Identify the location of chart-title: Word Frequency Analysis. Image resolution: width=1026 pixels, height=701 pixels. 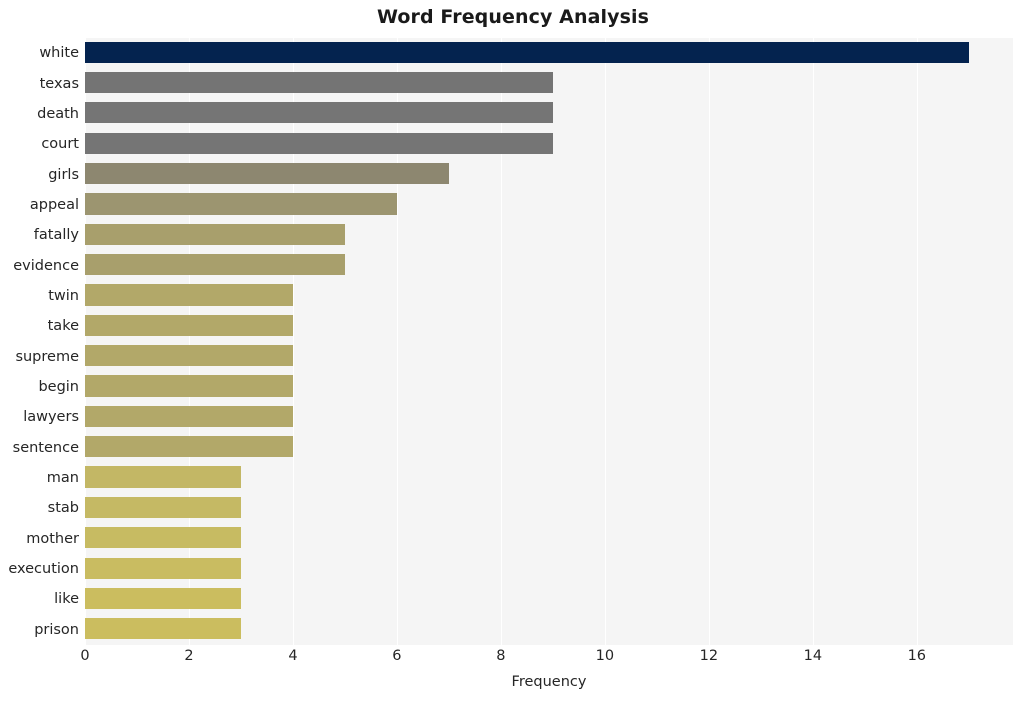
(513, 17).